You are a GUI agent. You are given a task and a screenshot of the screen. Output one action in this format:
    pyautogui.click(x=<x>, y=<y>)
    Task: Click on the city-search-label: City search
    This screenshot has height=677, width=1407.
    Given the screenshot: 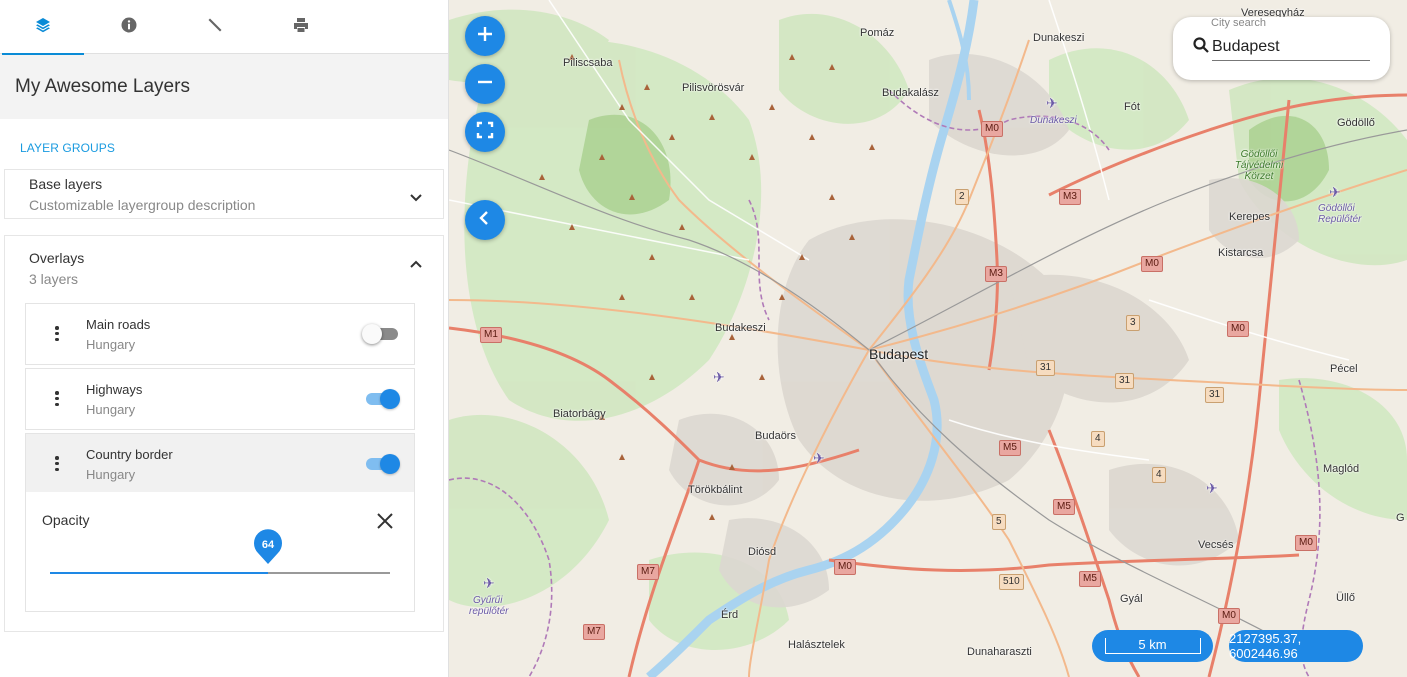 What is the action you would take?
    pyautogui.click(x=1239, y=23)
    